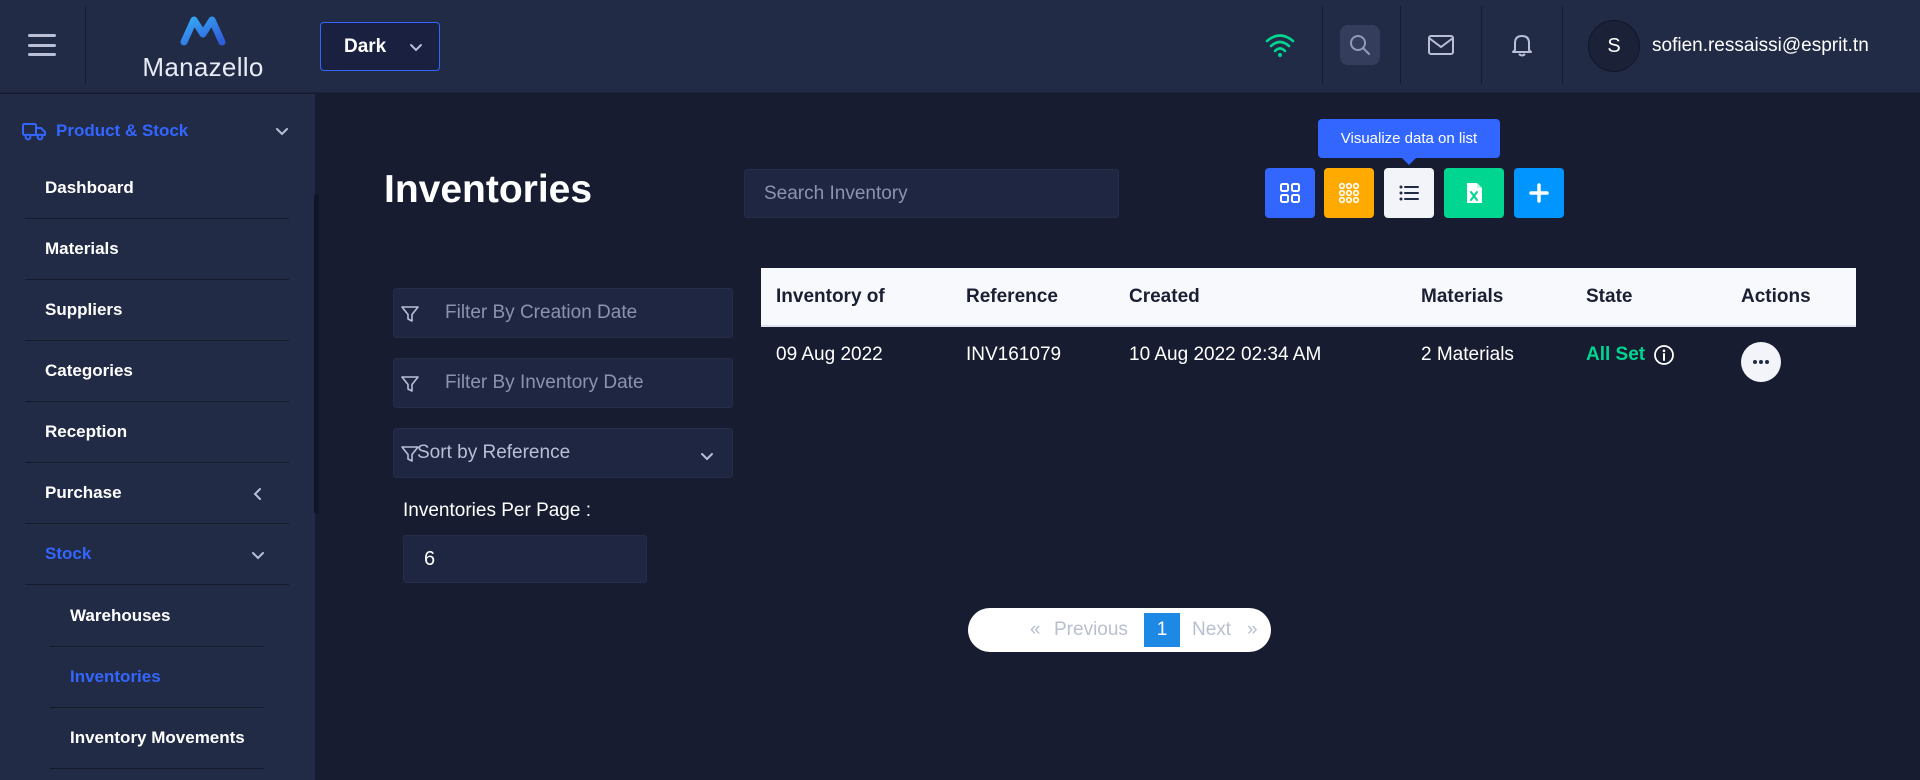 The width and height of the screenshot is (1920, 780). Describe the element at coordinates (86, 431) in the screenshot. I see `sidebar-item-label: Reception` at that location.